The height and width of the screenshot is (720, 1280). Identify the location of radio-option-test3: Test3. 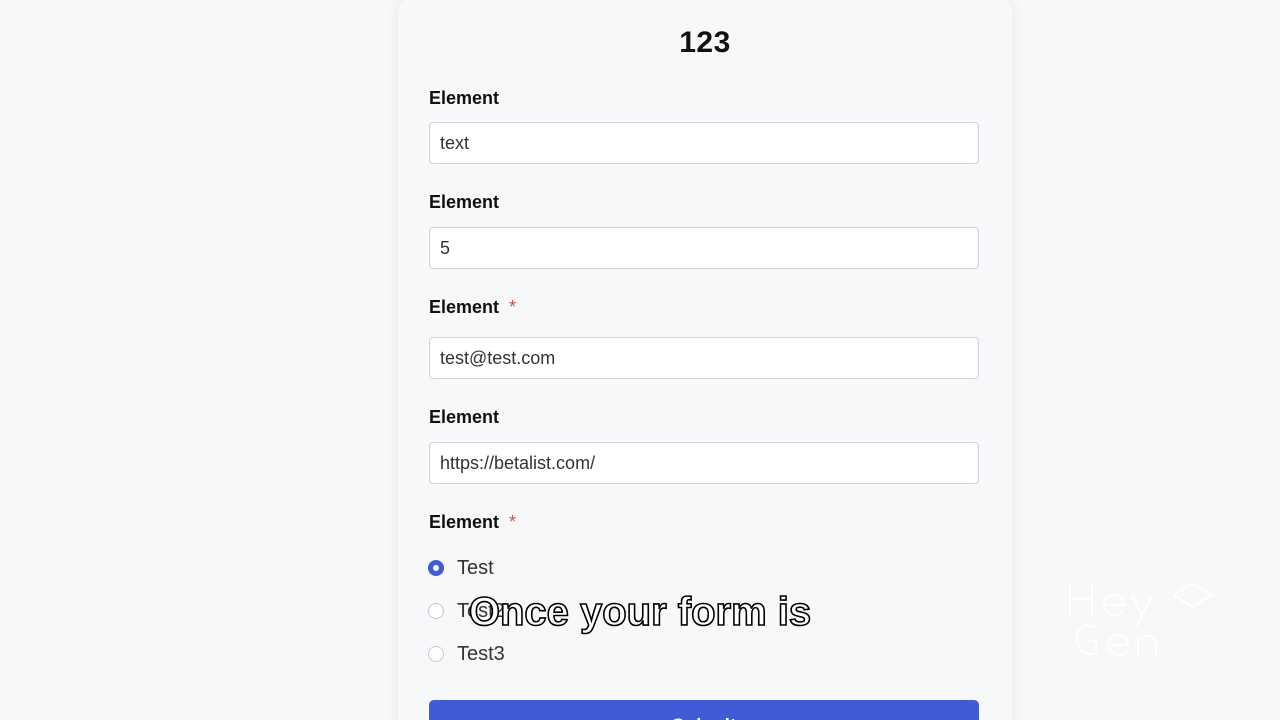
(466, 654).